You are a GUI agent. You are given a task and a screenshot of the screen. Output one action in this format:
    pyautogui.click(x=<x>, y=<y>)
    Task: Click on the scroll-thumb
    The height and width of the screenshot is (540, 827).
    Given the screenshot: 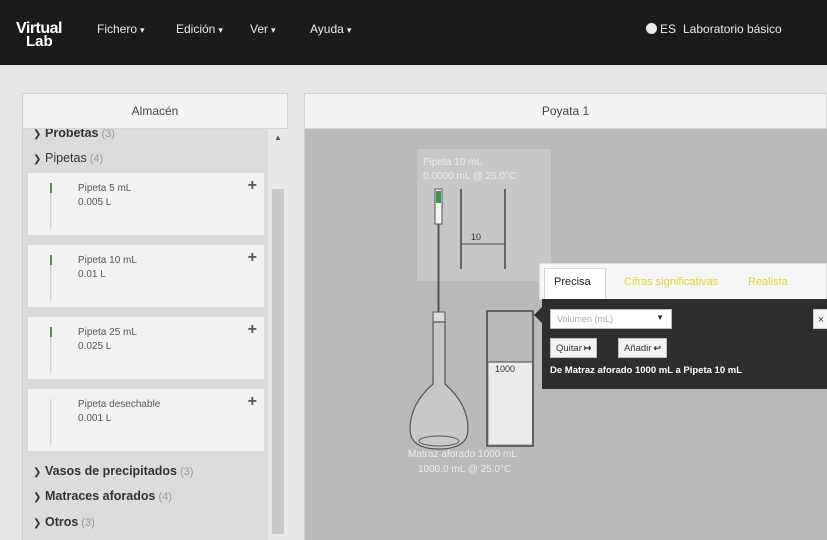 What is the action you would take?
    pyautogui.click(x=278, y=361)
    